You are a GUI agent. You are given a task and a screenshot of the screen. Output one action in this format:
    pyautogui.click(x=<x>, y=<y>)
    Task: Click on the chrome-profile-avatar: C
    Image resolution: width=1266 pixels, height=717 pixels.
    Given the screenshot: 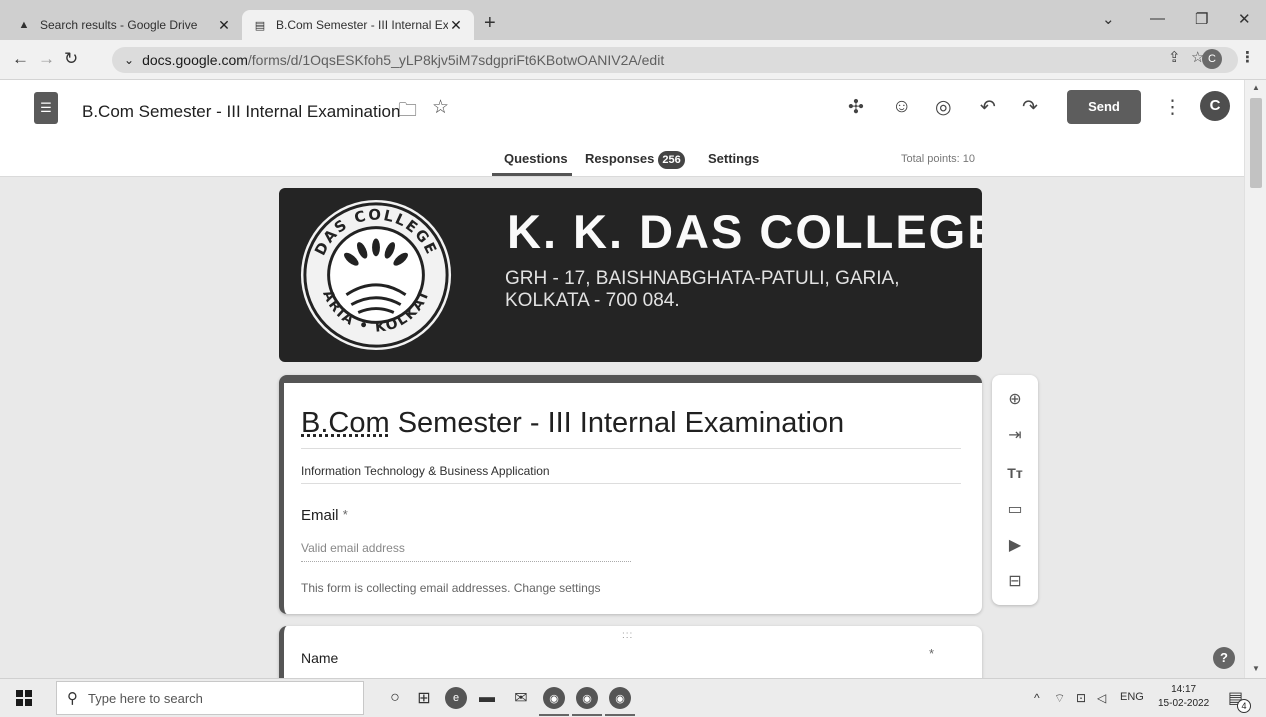 What is the action you would take?
    pyautogui.click(x=1212, y=59)
    